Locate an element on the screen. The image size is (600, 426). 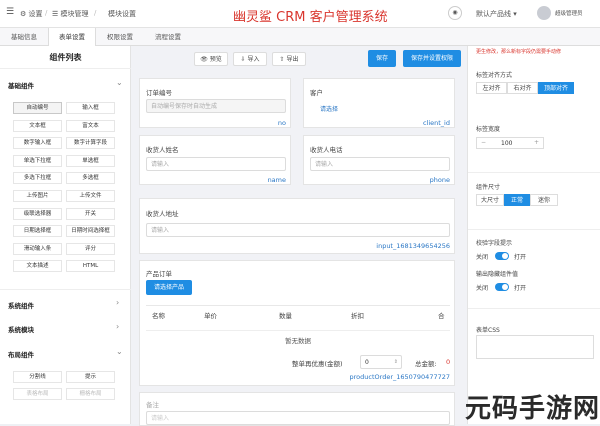
module-settings-crumb: 模块设置 is located at coordinates (122, 14).